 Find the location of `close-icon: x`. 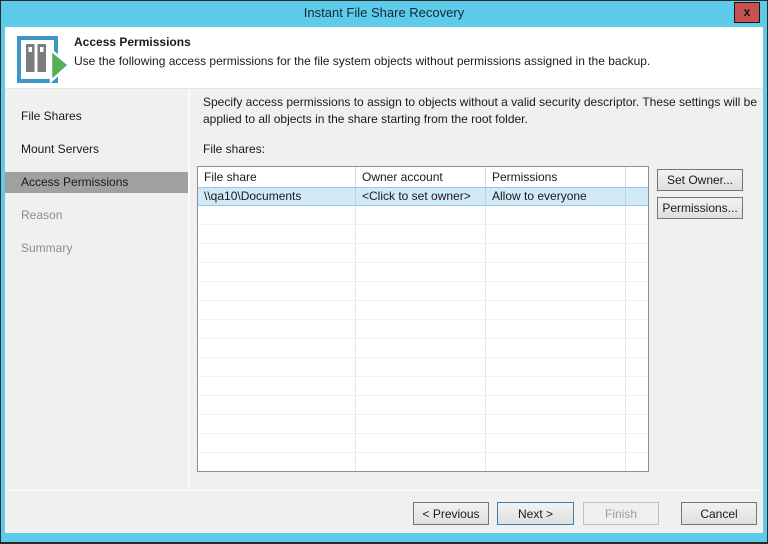

close-icon: x is located at coordinates (747, 11).